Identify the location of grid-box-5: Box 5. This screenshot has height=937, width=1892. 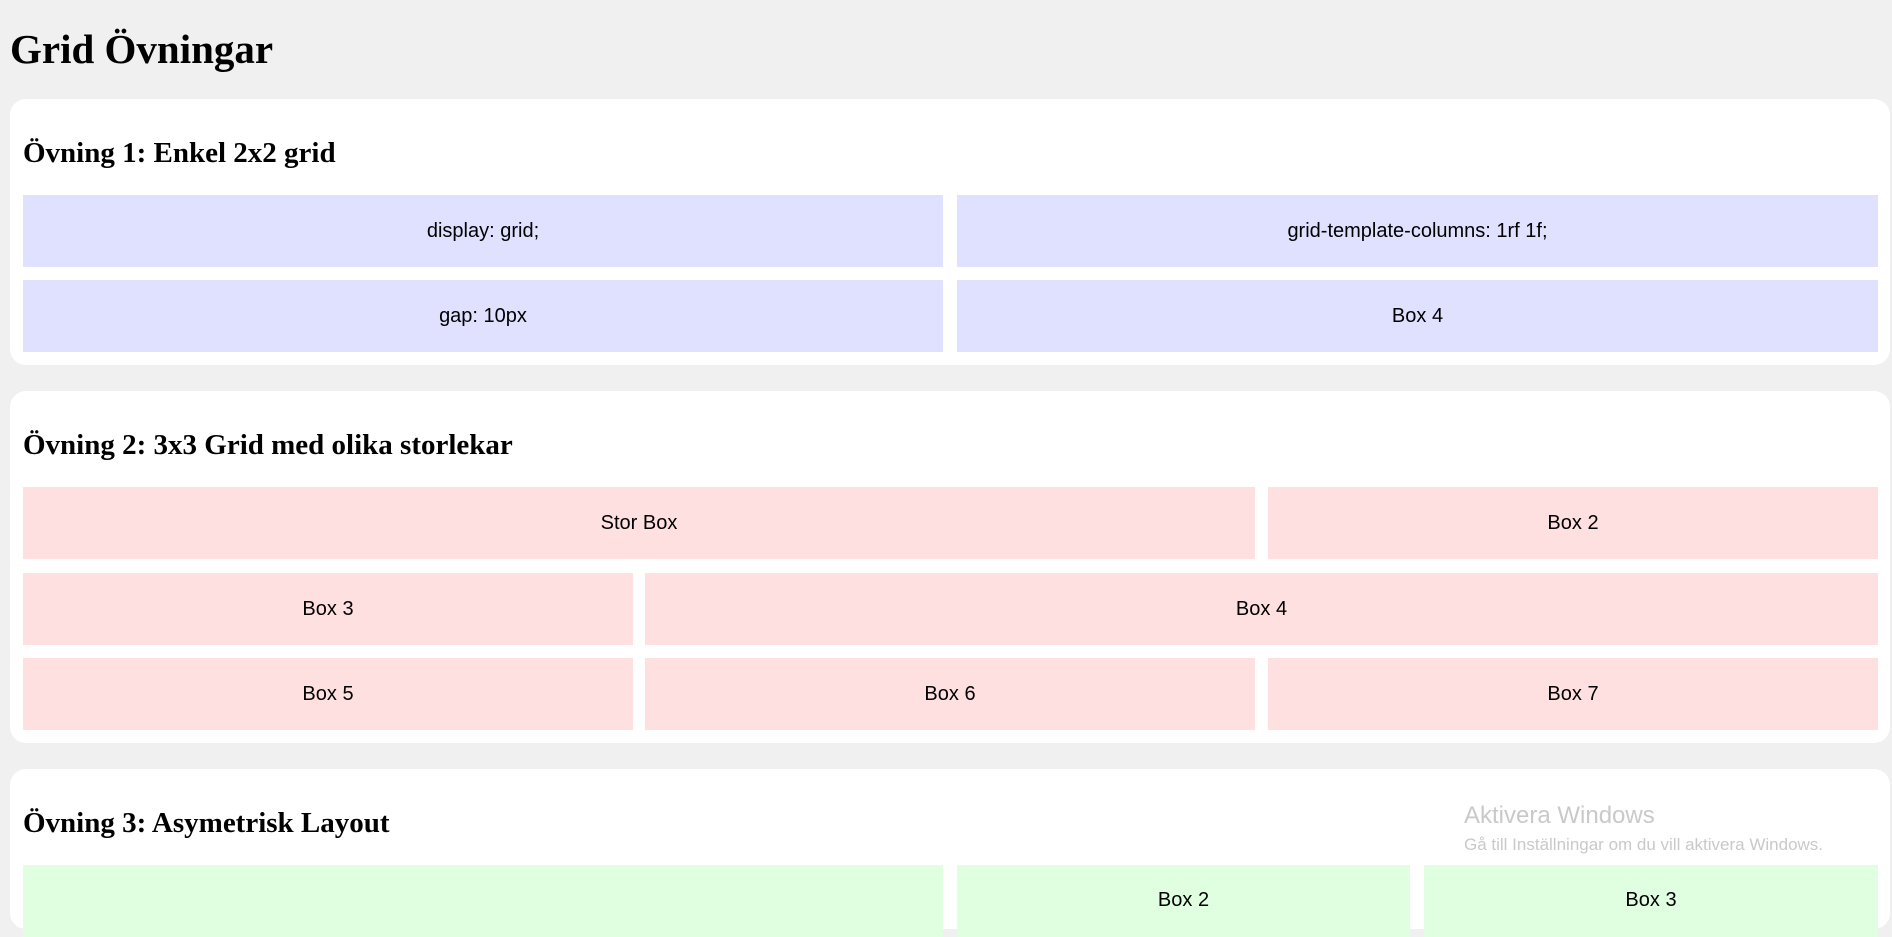
(328, 694).